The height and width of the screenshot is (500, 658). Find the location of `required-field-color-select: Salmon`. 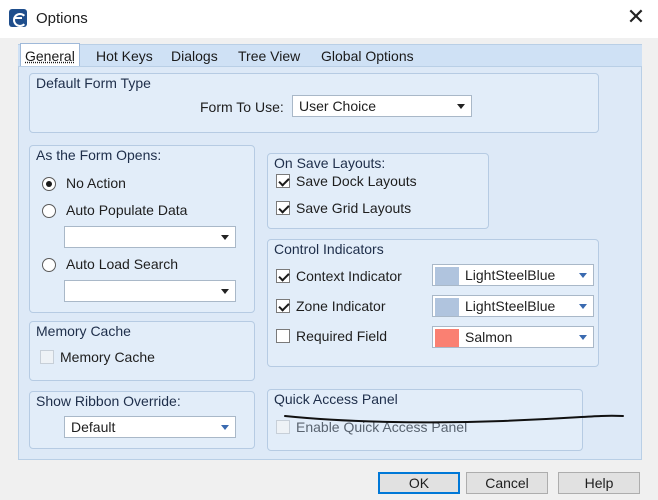

required-field-color-select: Salmon is located at coordinates (513, 337).